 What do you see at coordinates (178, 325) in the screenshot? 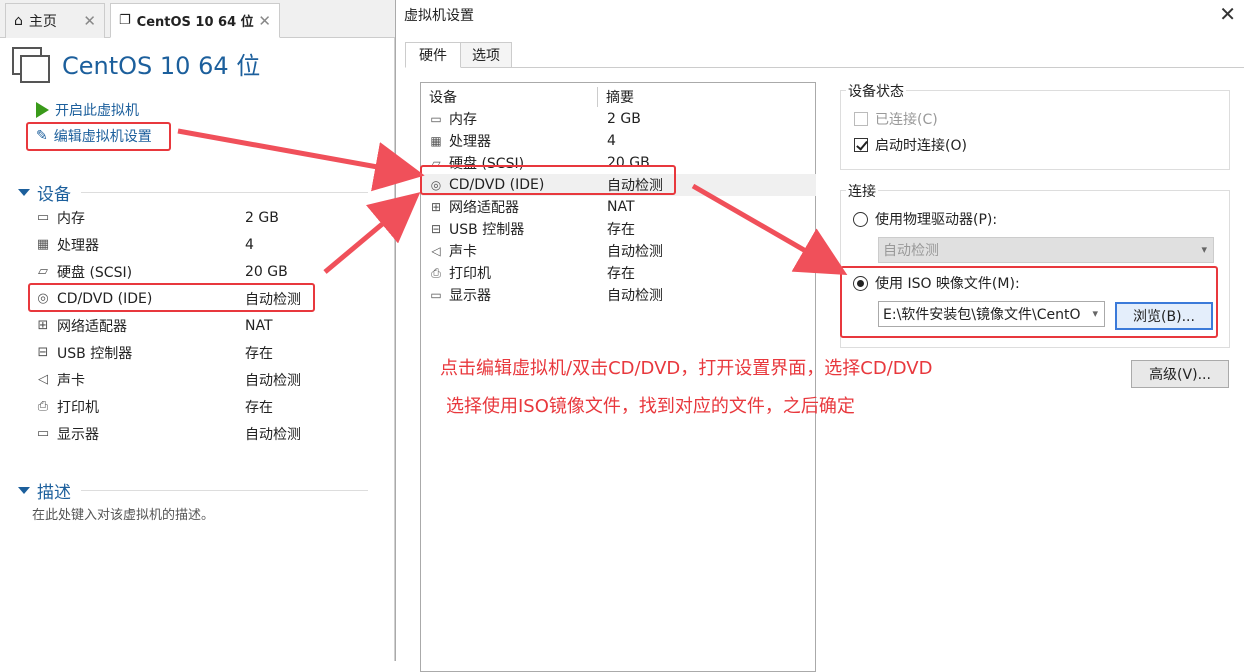
I see `device-row-network: ⊞ 网络适配器 NAT` at bounding box center [178, 325].